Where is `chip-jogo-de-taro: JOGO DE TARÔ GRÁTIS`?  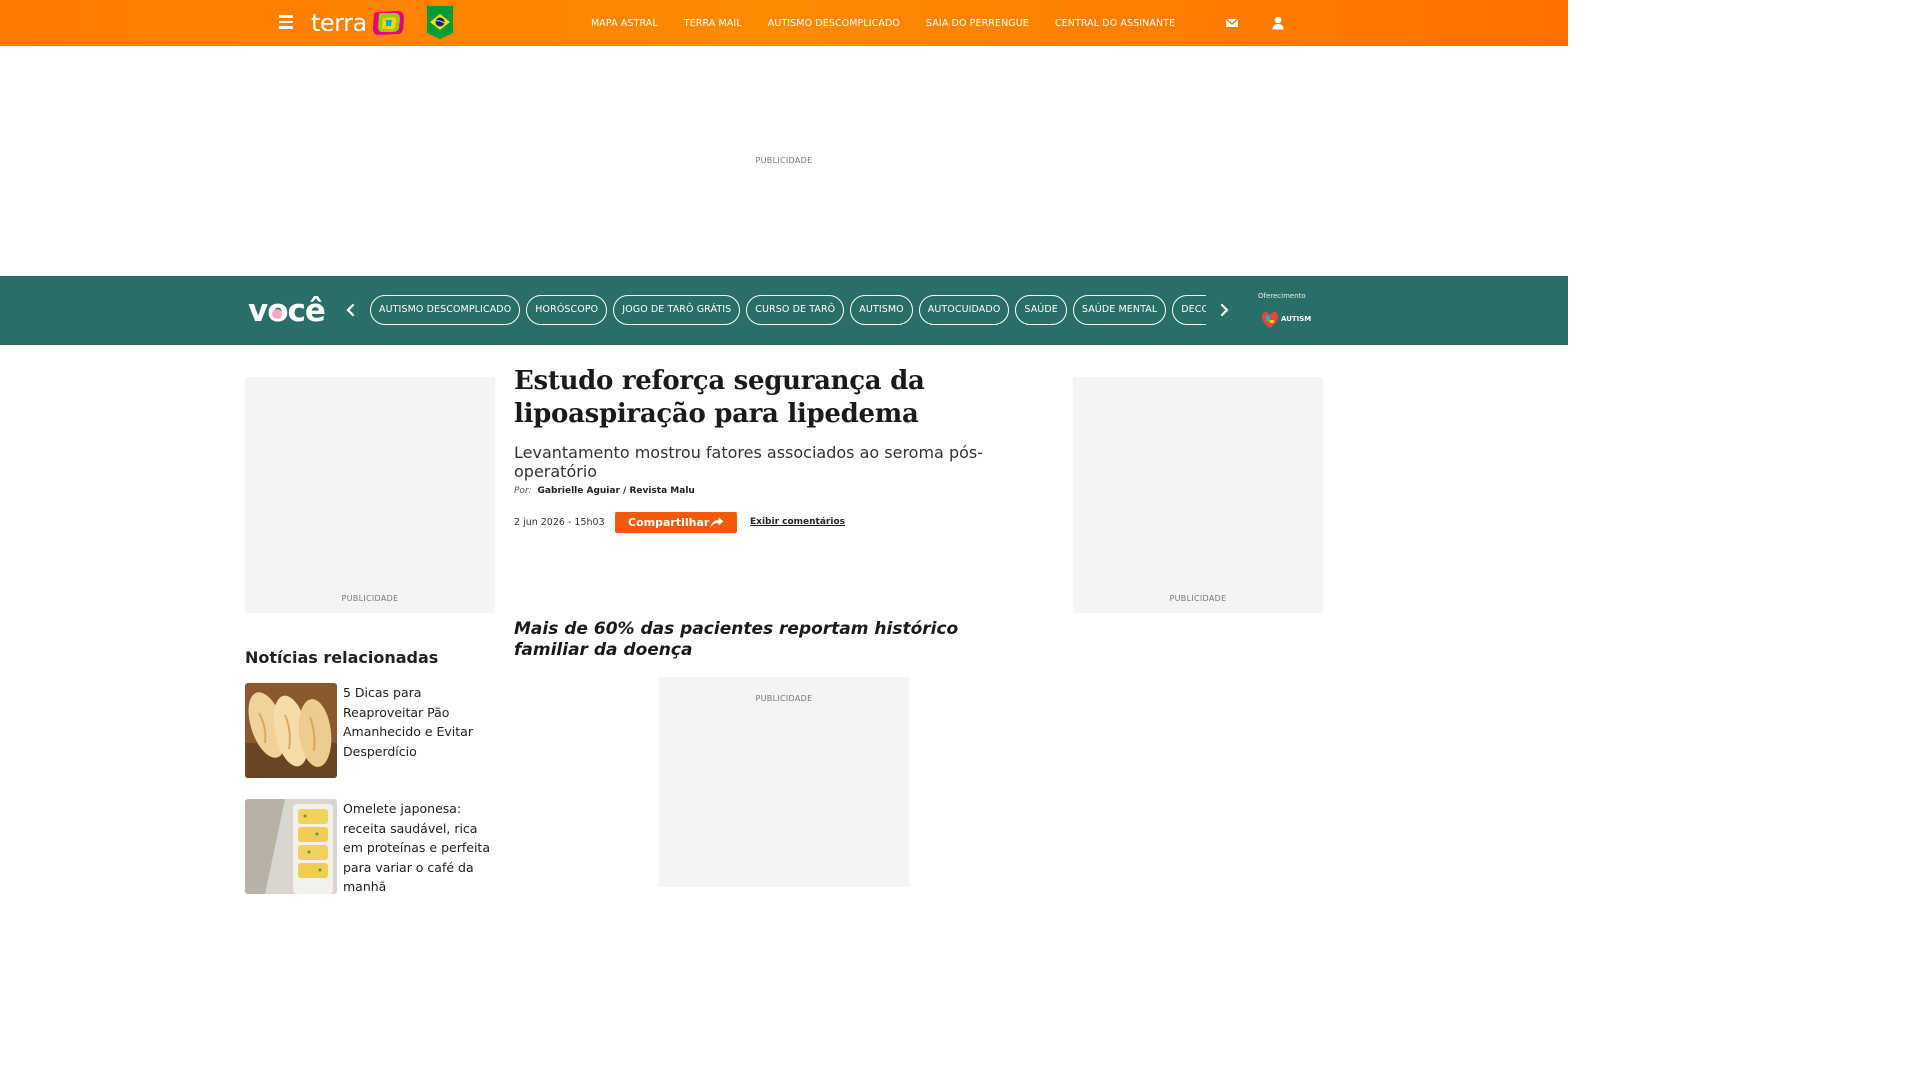
chip-jogo-de-taro: JOGO DE TARÔ GRÁTIS is located at coordinates (677, 310).